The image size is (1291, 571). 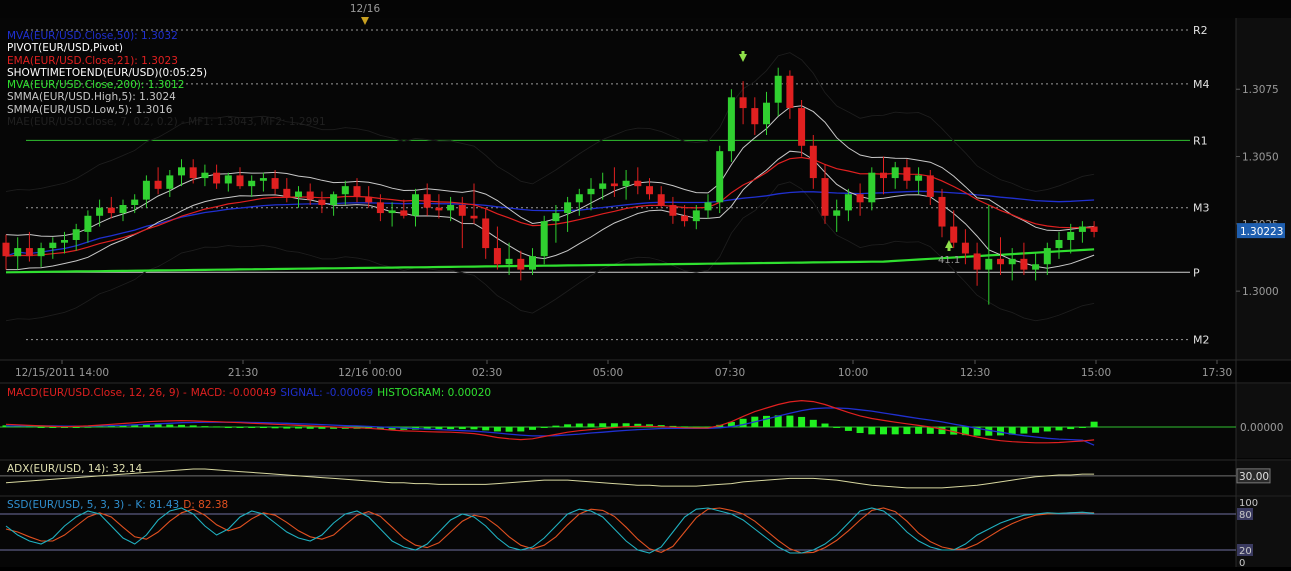 I want to click on time-tick-label: 12/15/2011 14:00, so click(x=62, y=373).